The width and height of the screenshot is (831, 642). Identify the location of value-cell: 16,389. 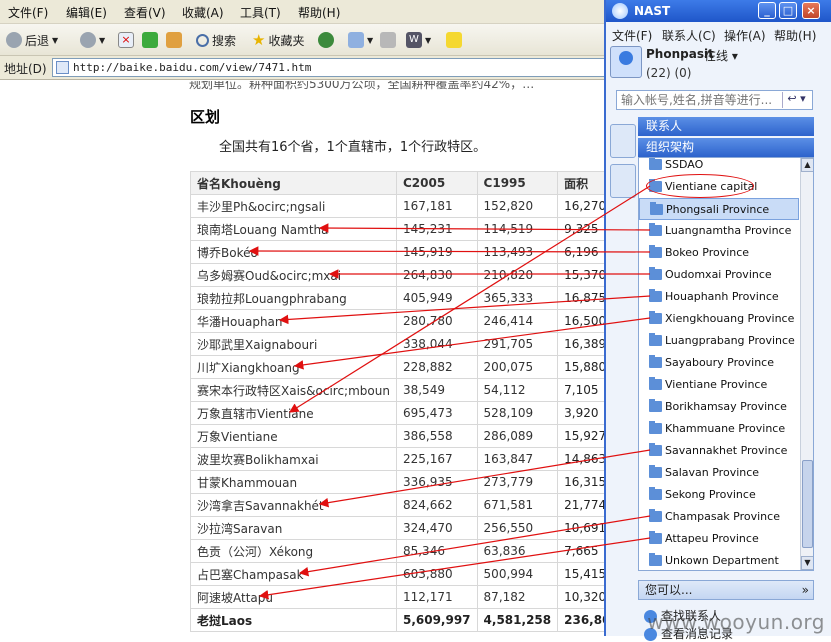
(580, 344).